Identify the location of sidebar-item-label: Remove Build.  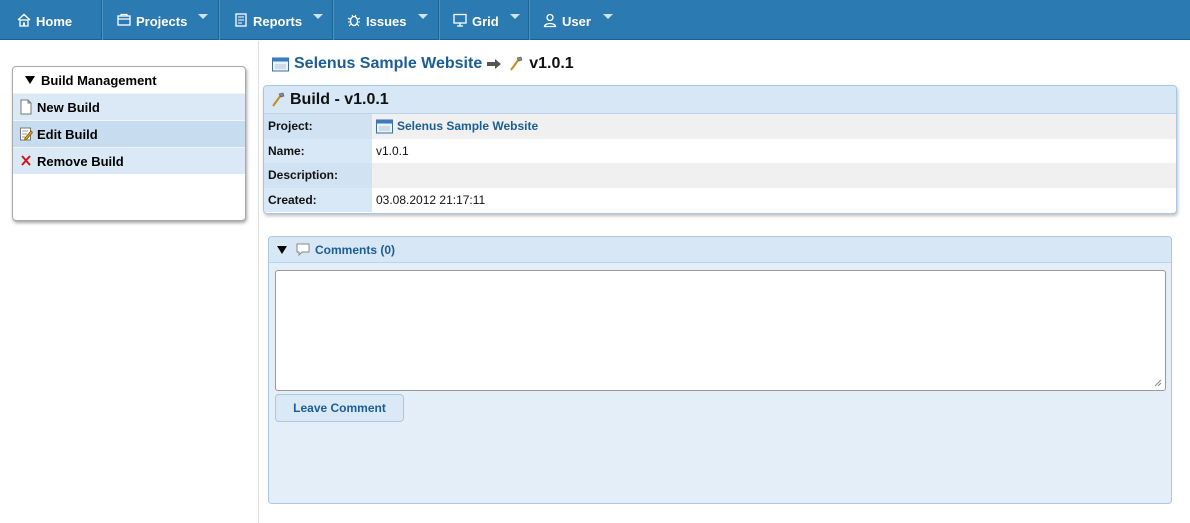
(80, 161).